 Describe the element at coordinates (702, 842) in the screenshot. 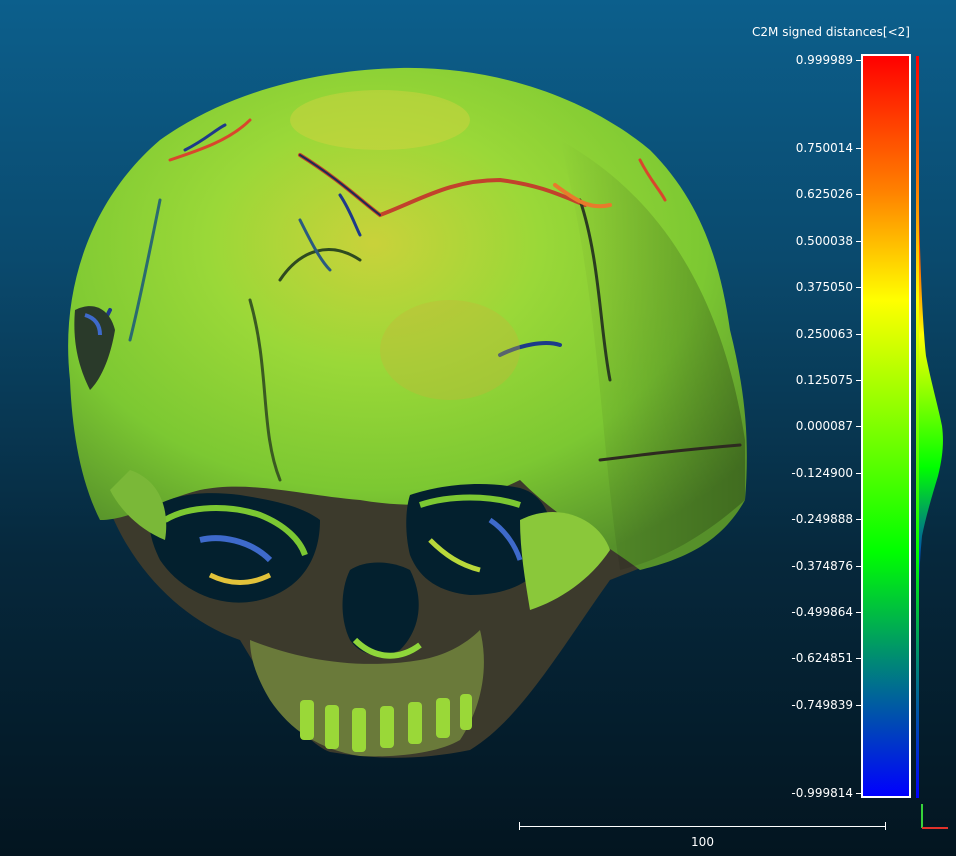

I see `scale-bar-label: 100` at that location.